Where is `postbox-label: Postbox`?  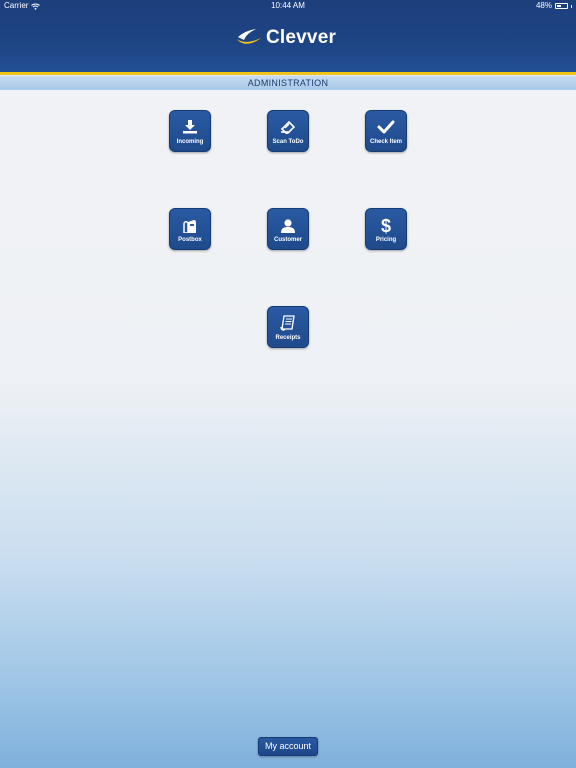
postbox-label: Postbox is located at coordinates (190, 240).